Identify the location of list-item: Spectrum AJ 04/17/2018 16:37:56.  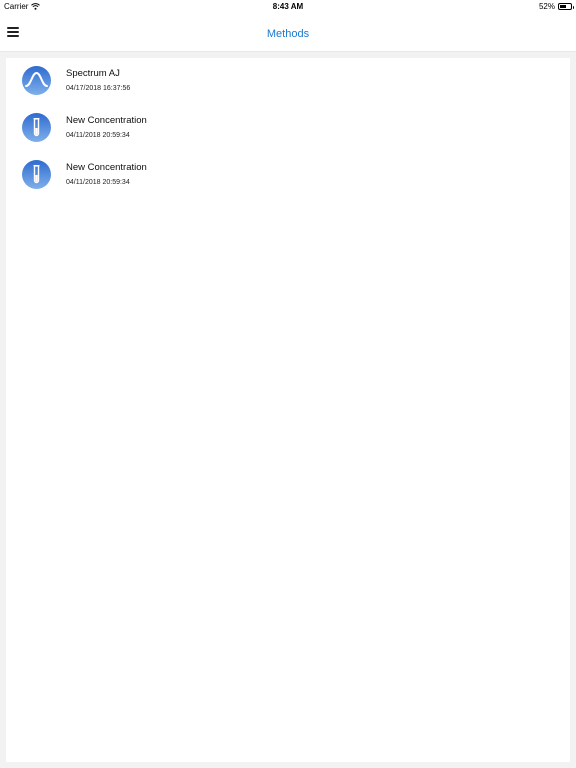
(288, 81).